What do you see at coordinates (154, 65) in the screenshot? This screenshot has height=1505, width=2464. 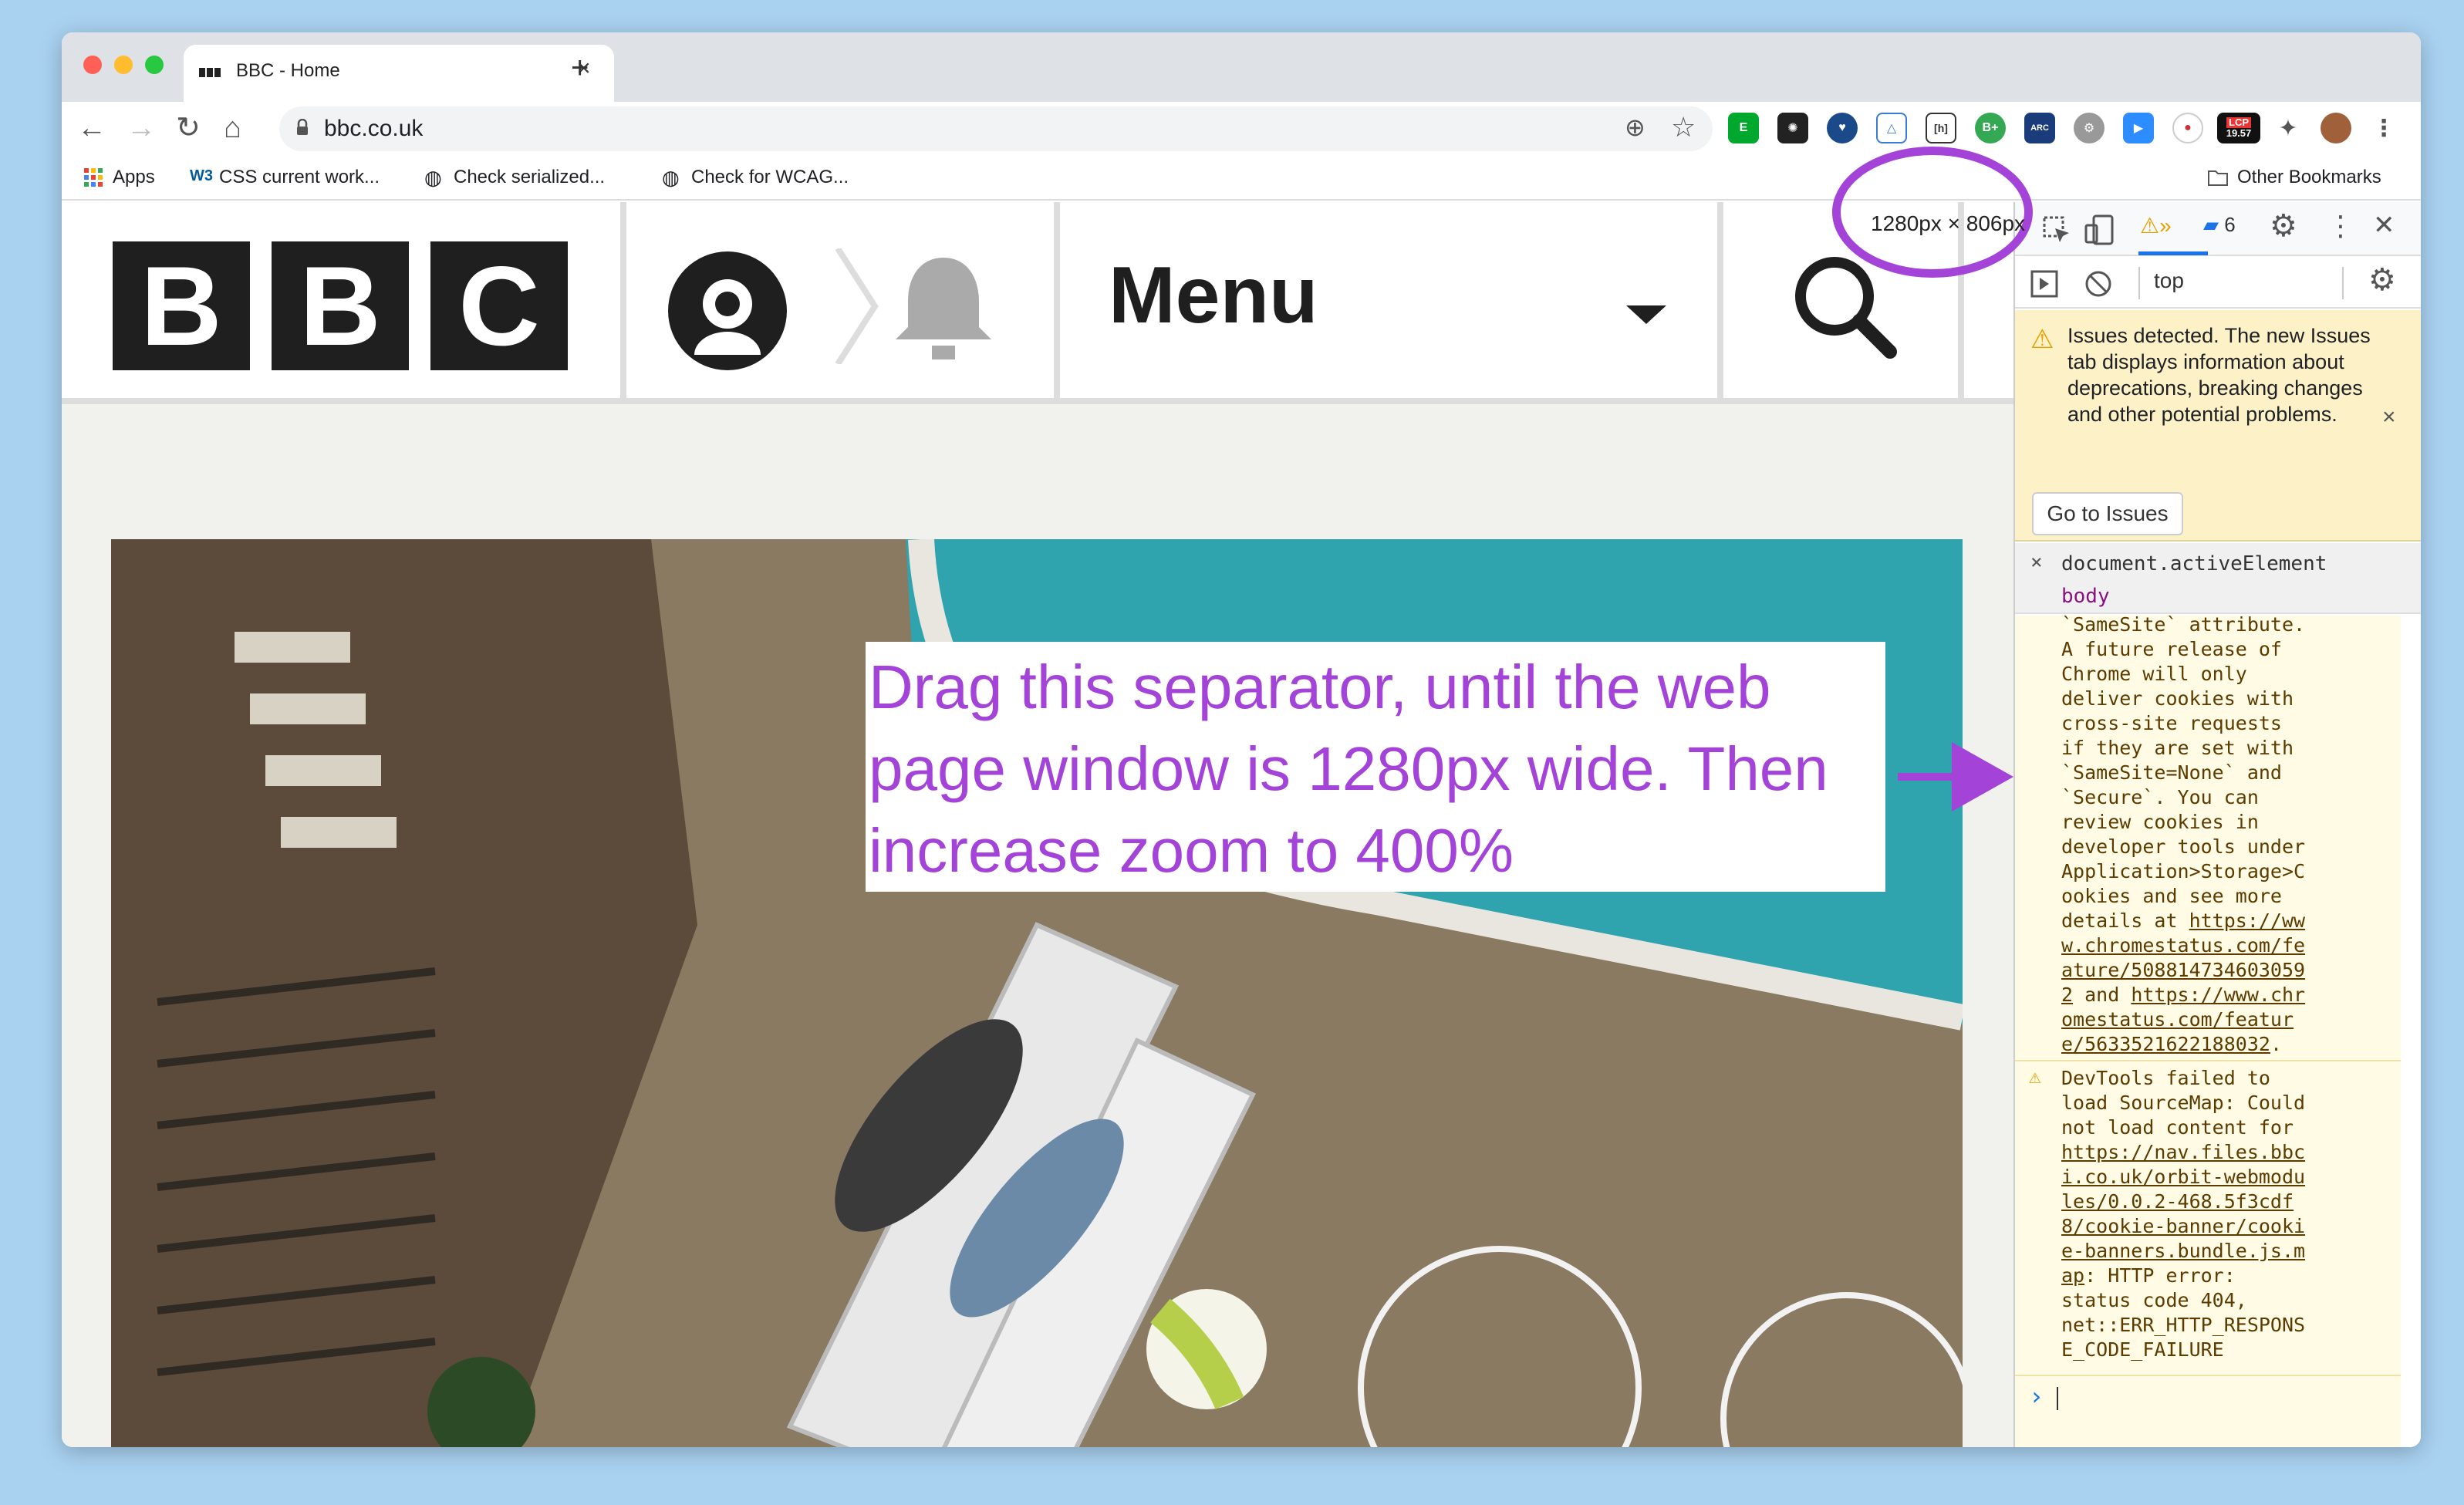 I see `maximize-window-button` at bounding box center [154, 65].